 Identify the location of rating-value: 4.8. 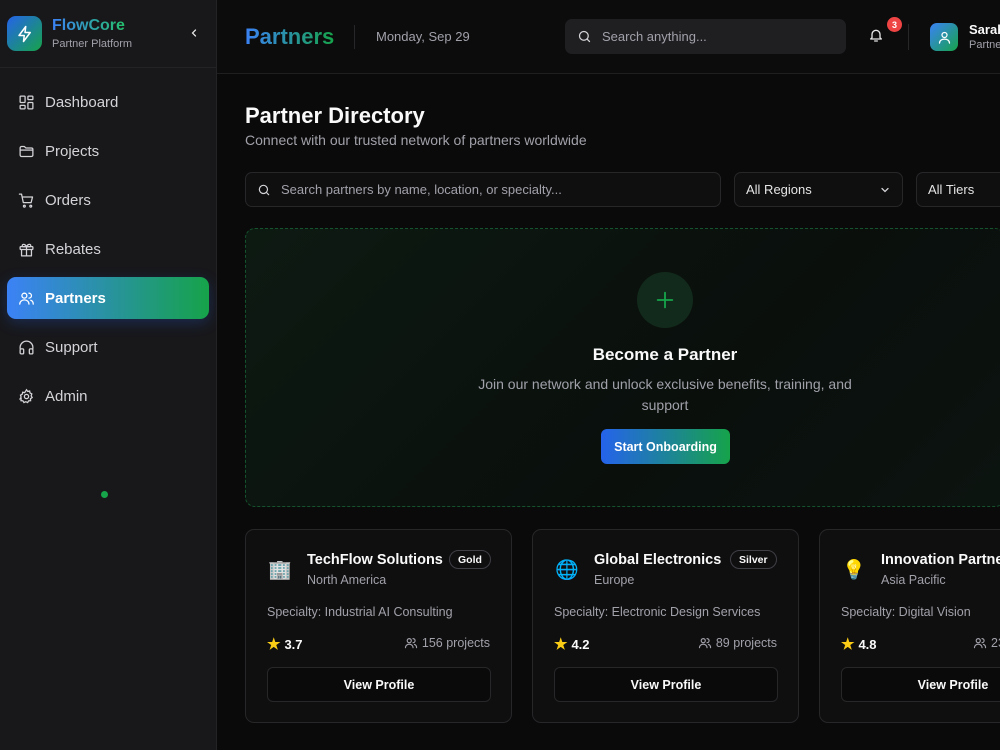
(867, 644).